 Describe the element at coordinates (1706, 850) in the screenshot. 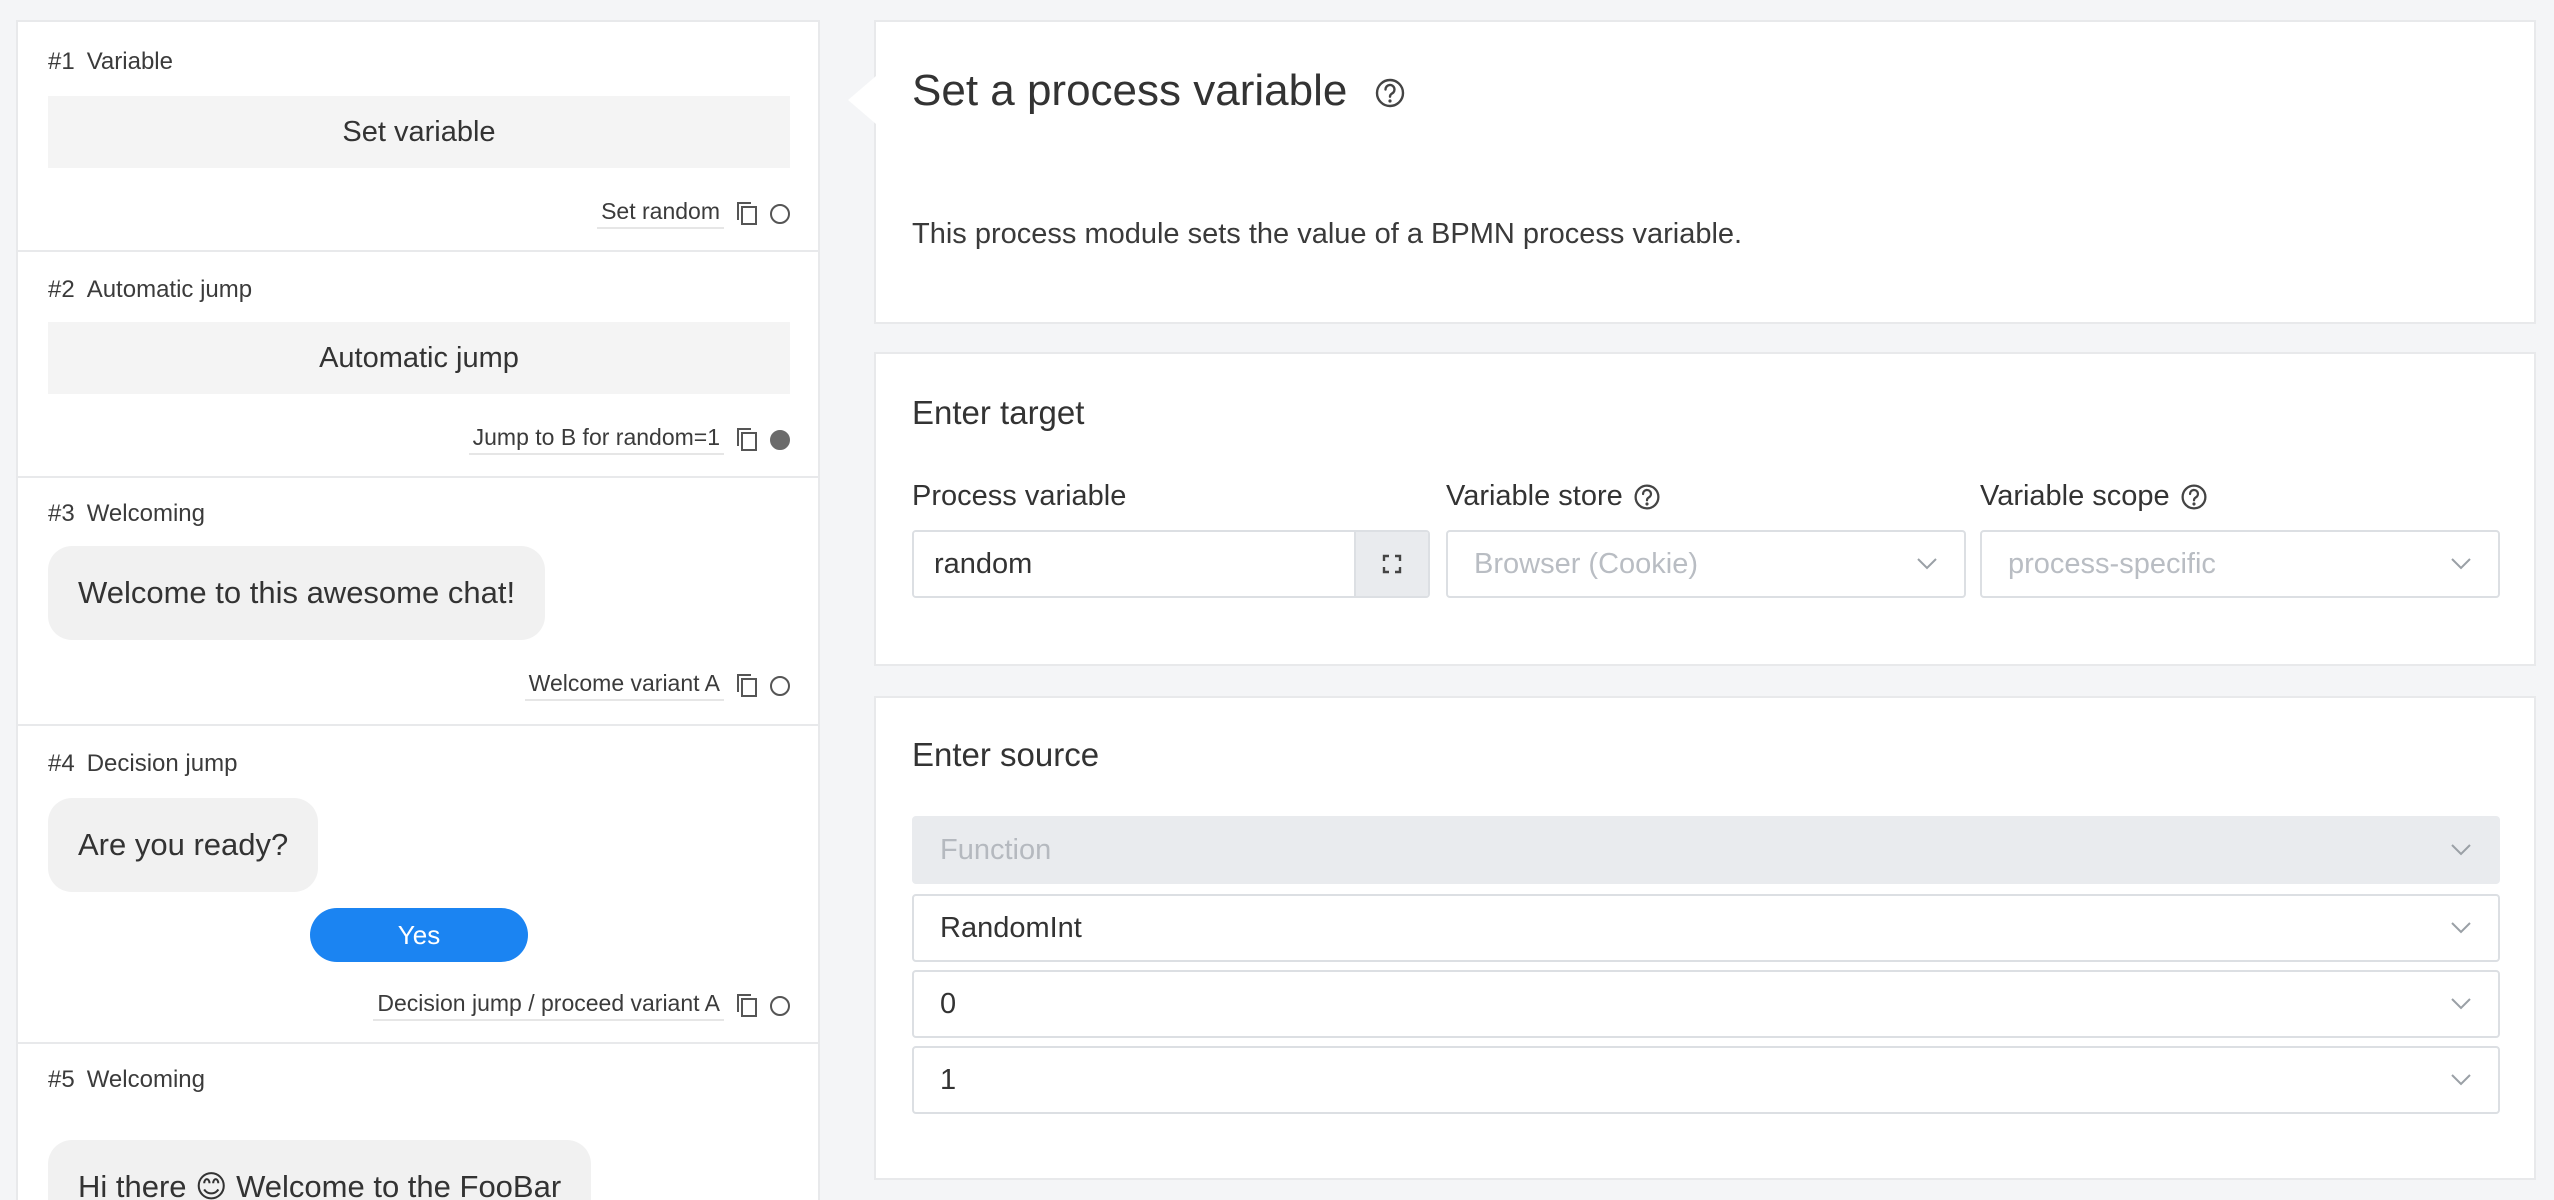

I see `source-type-select: Function` at that location.